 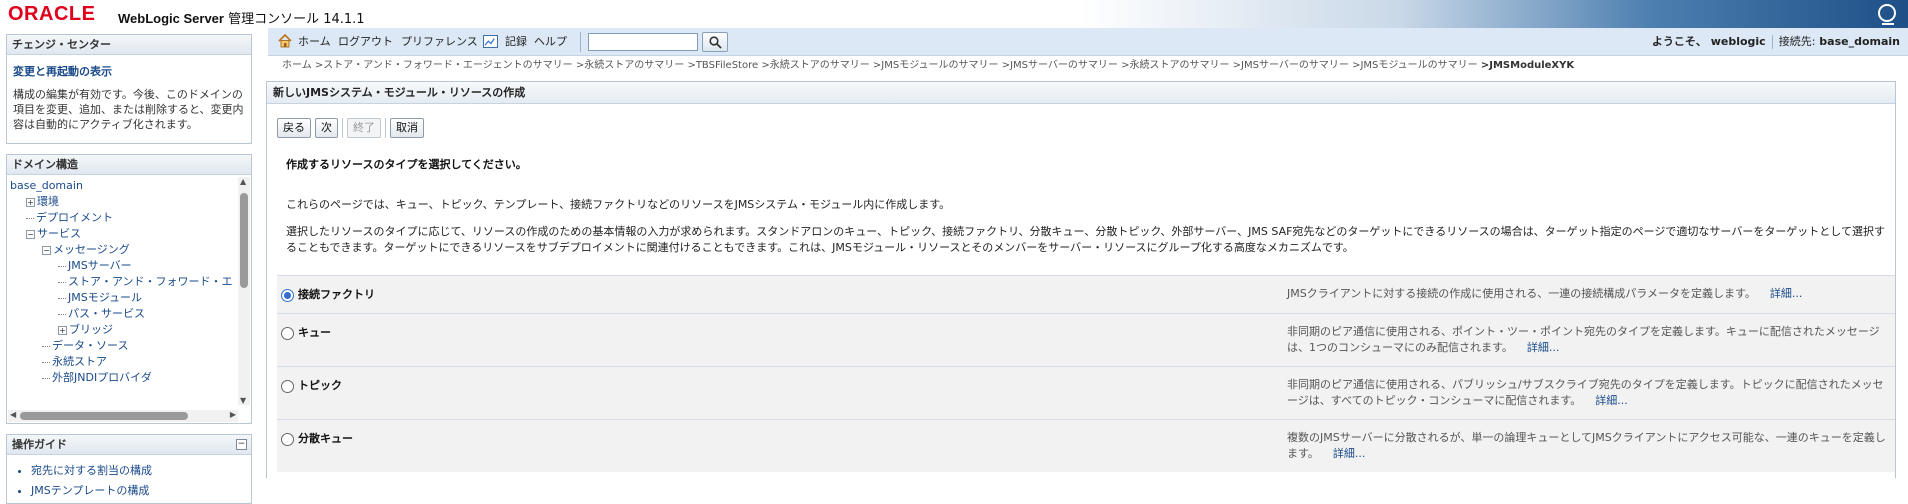 I want to click on tree-node-label: 永続ストア, so click(x=79, y=361).